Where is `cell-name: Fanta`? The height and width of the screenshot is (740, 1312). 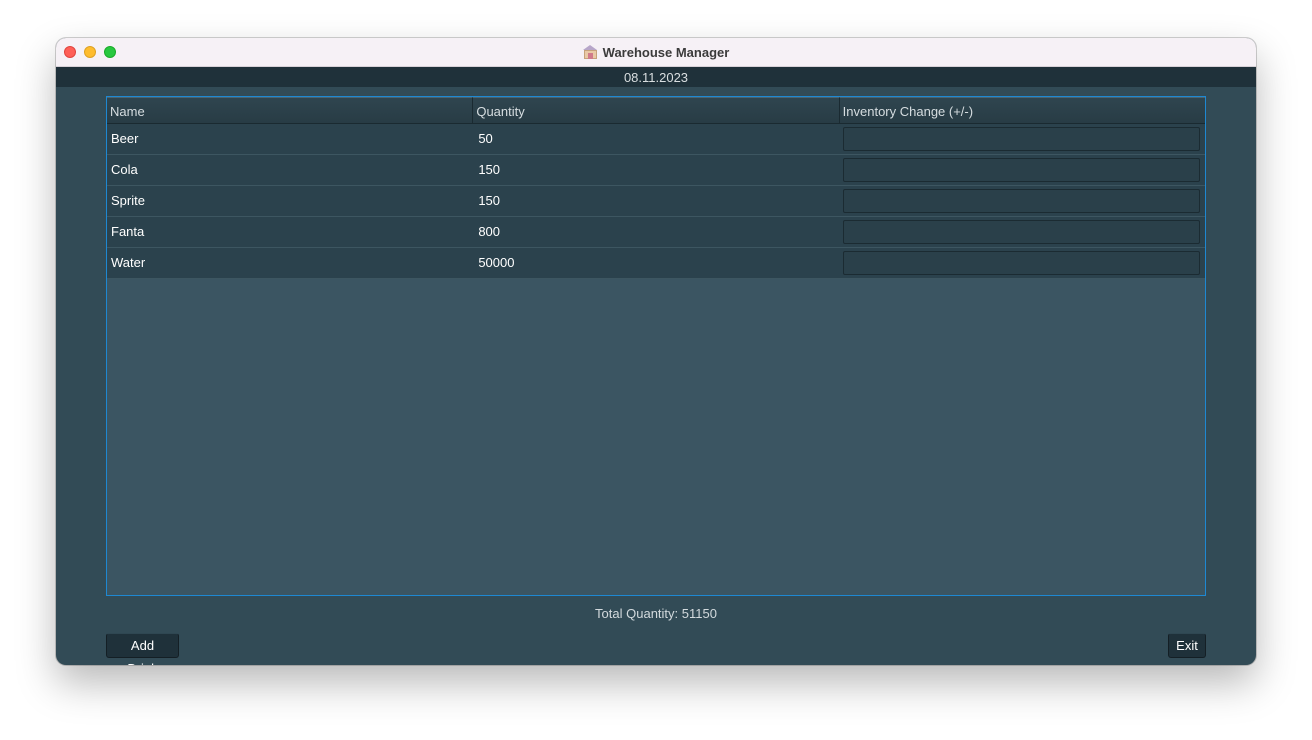
cell-name: Fanta is located at coordinates (128, 231).